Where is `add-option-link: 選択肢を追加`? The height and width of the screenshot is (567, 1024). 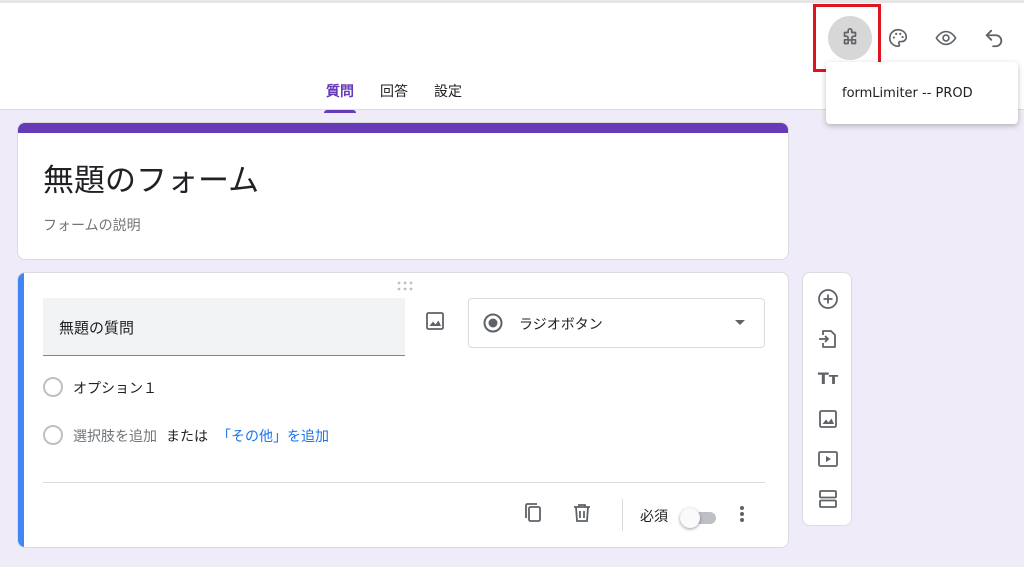 add-option-link: 選択肢を追加 is located at coordinates (115, 436).